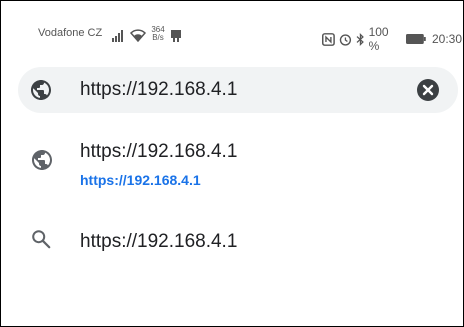  Describe the element at coordinates (392, 39) in the screenshot. I see `status-right: 100 % 20:30` at that location.